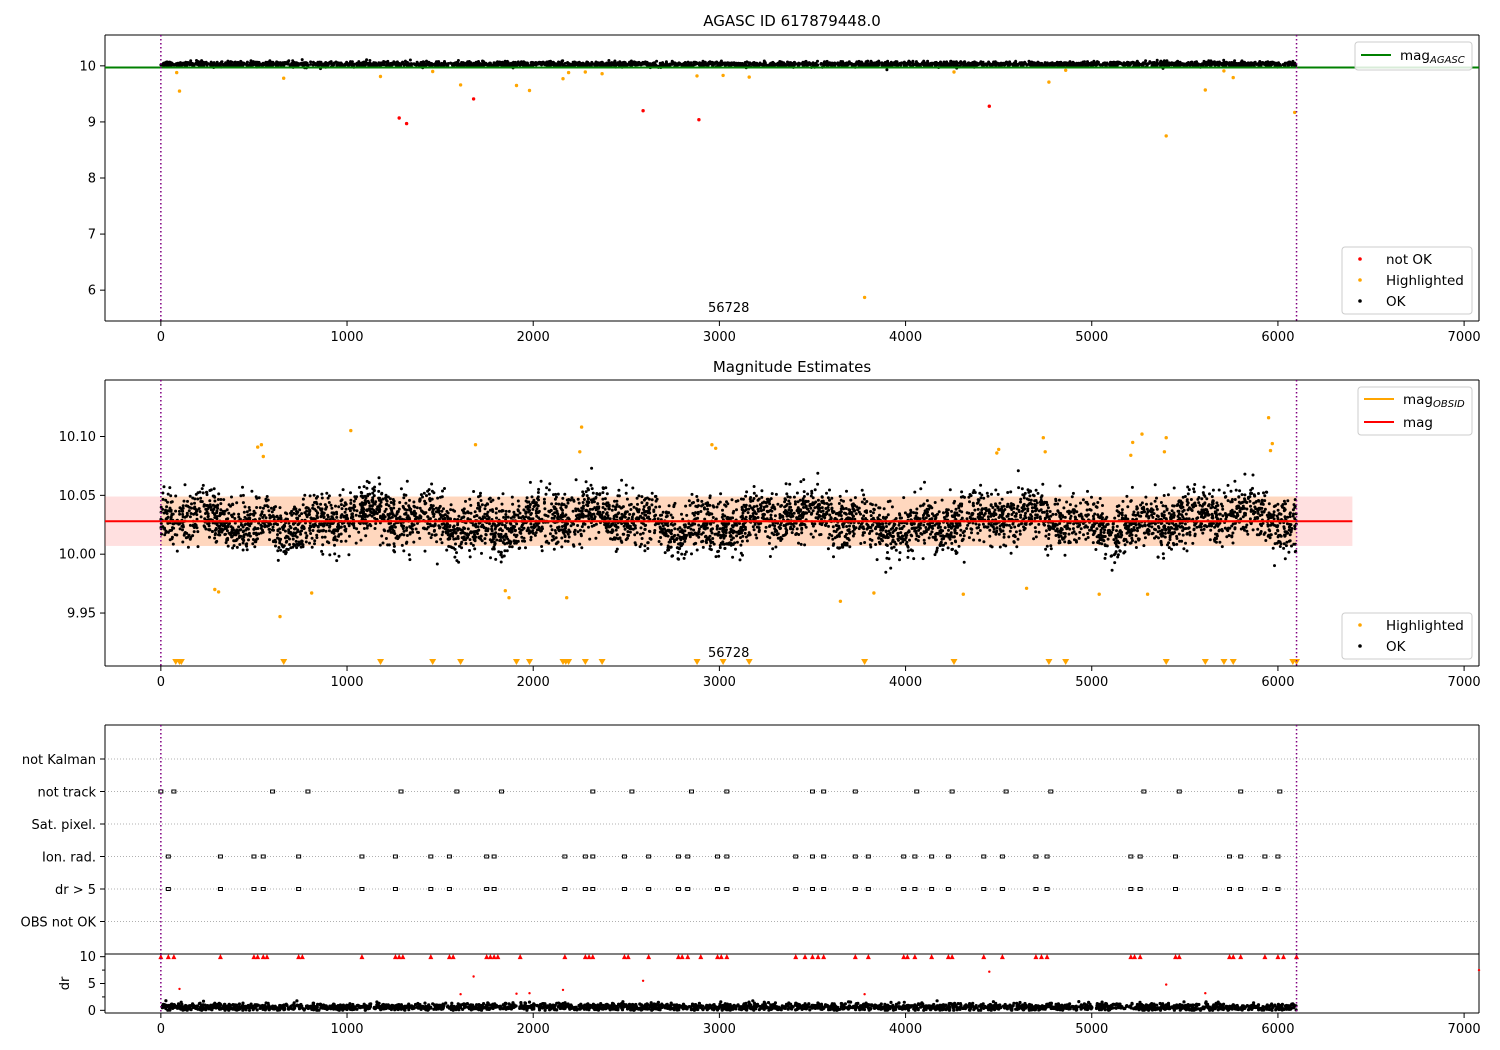 This screenshot has width=1500, height=1050. I want to click on y-tick-label: 9.95, so click(81, 614).